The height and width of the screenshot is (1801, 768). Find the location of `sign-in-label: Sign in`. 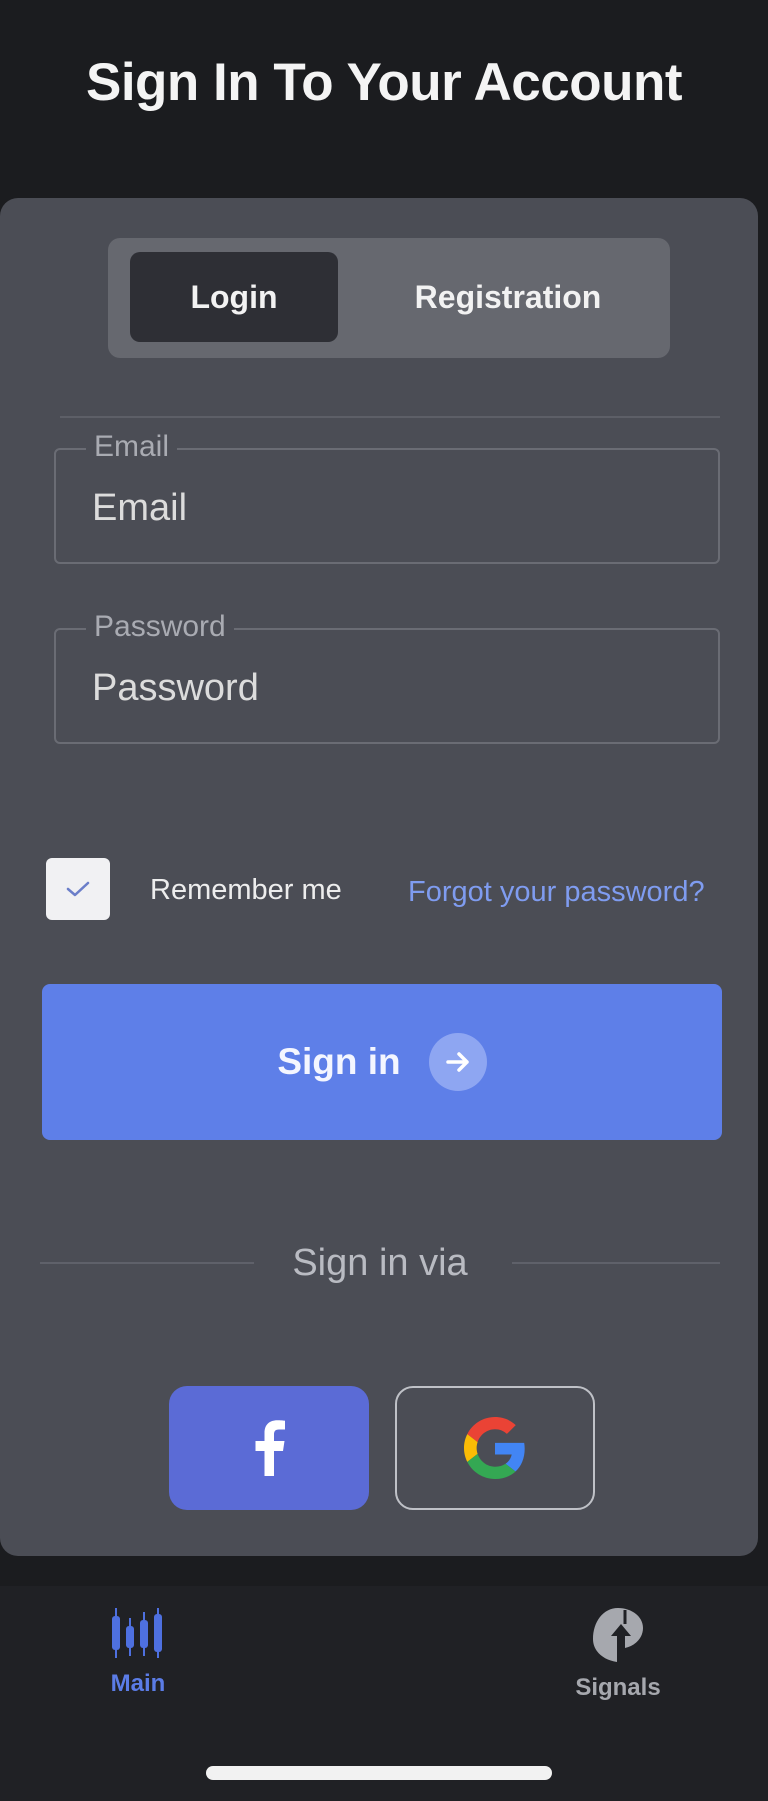

sign-in-label: Sign in is located at coordinates (339, 1061).